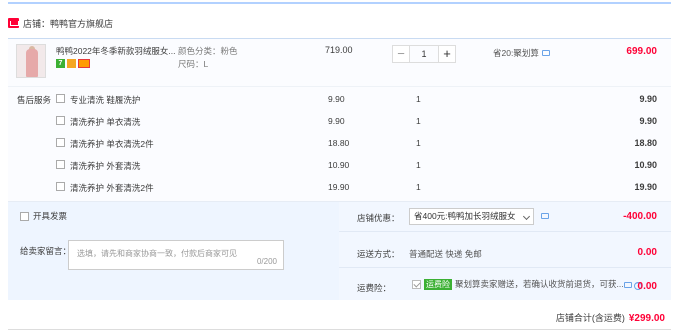 Image resolution: width=679 pixels, height=332 pixels. Describe the element at coordinates (339, 329) in the screenshot. I see `bottom-divider` at that location.